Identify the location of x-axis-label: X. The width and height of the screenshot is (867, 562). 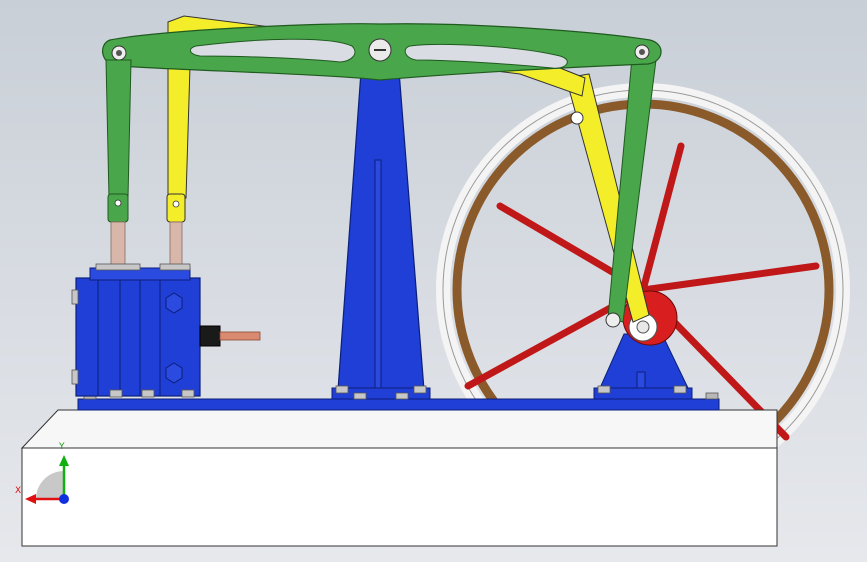
(18, 491).